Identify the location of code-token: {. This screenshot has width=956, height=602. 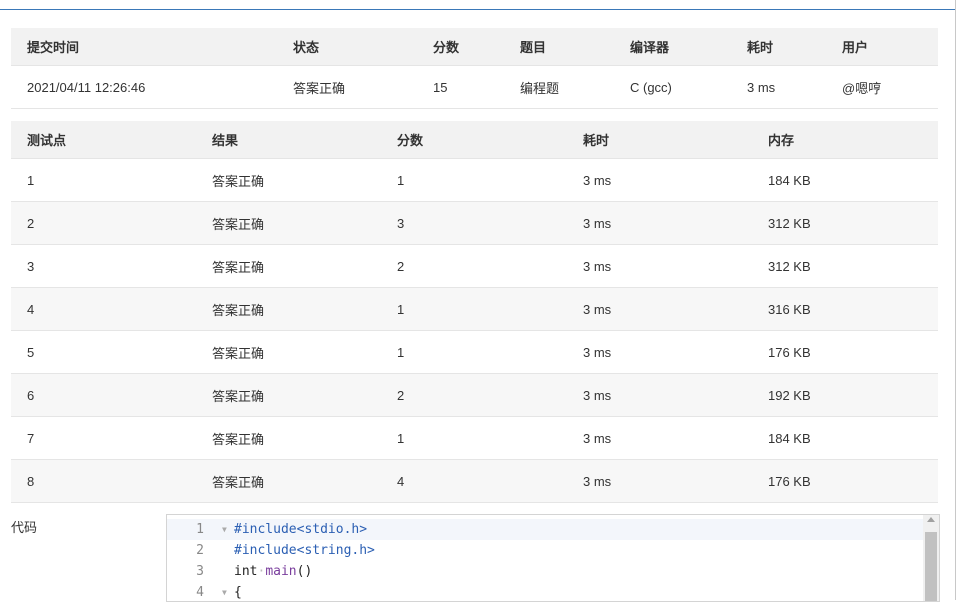
(238, 592).